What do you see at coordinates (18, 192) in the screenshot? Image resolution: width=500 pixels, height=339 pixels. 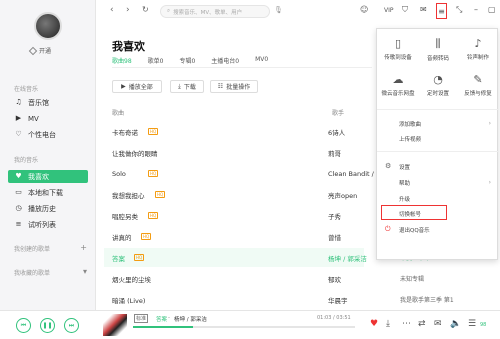 I see `computer-icon: ▭` at bounding box center [18, 192].